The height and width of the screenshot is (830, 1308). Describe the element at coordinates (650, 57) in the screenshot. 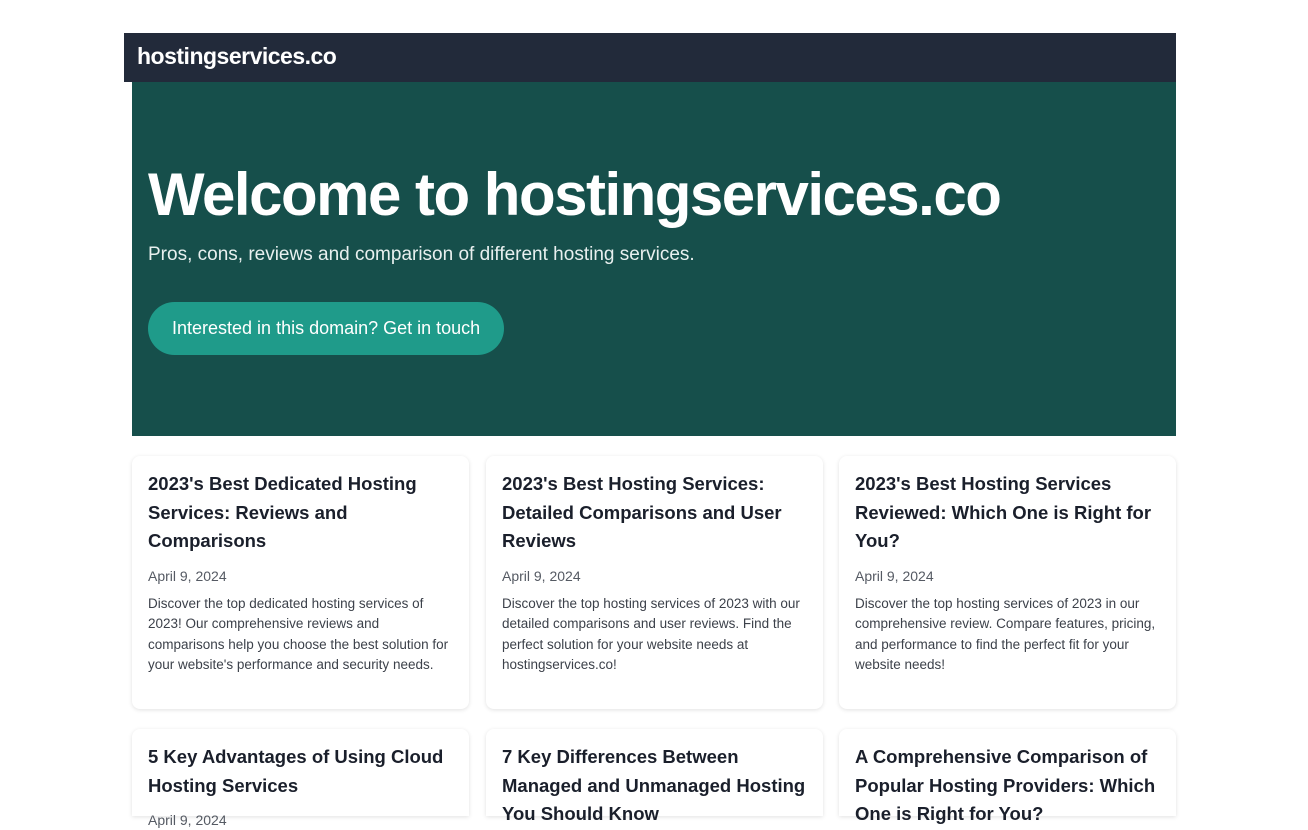

I see `top-bar: hostingservices.co` at that location.